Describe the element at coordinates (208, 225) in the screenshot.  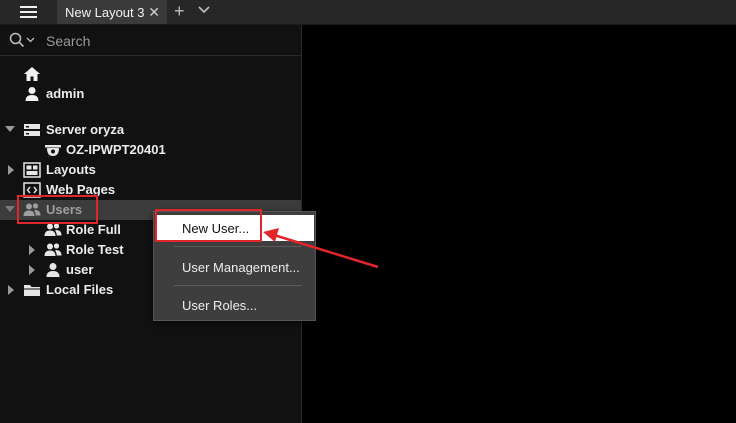
I see `annotation-highlight-new-user` at that location.